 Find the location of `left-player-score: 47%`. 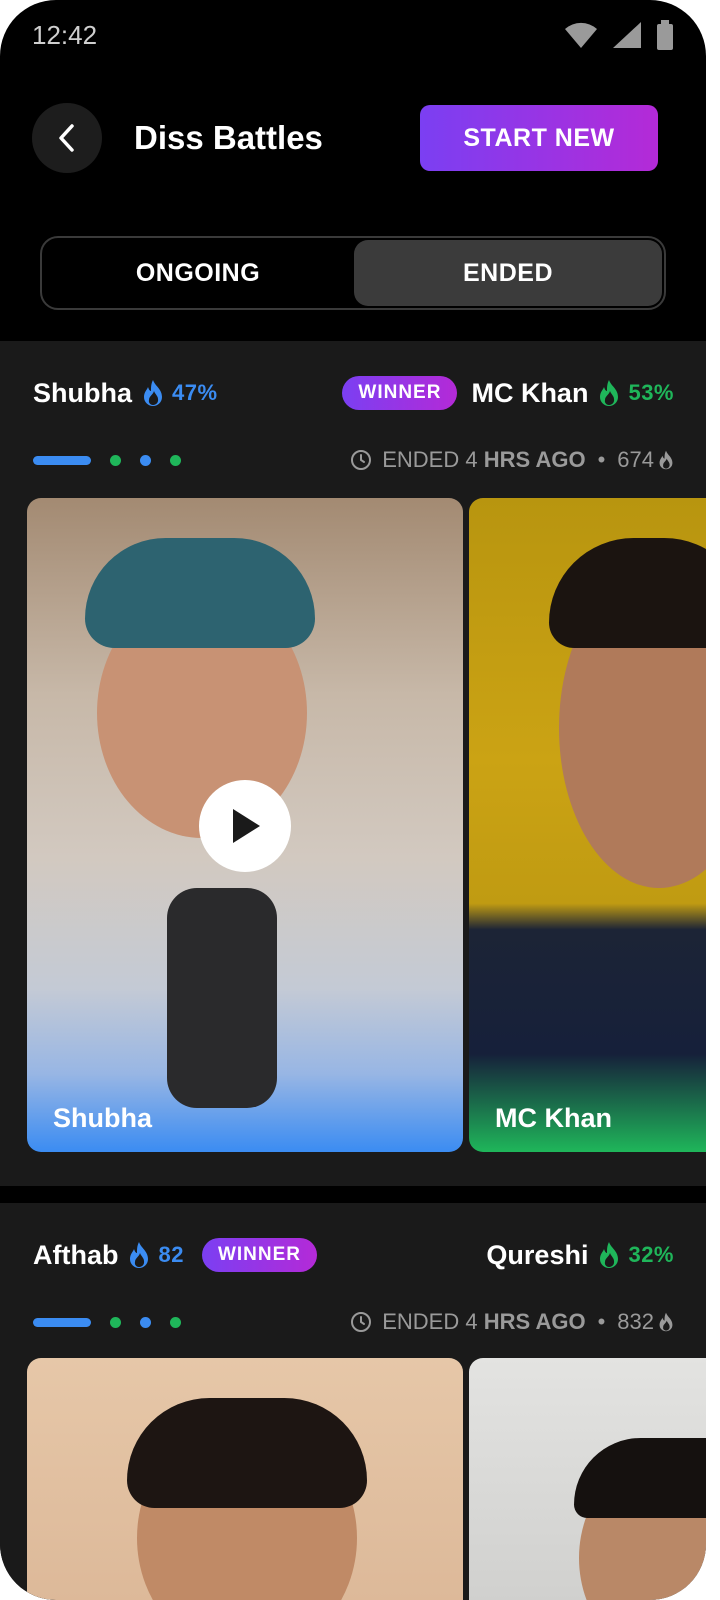

left-player-score: 47% is located at coordinates (195, 392).